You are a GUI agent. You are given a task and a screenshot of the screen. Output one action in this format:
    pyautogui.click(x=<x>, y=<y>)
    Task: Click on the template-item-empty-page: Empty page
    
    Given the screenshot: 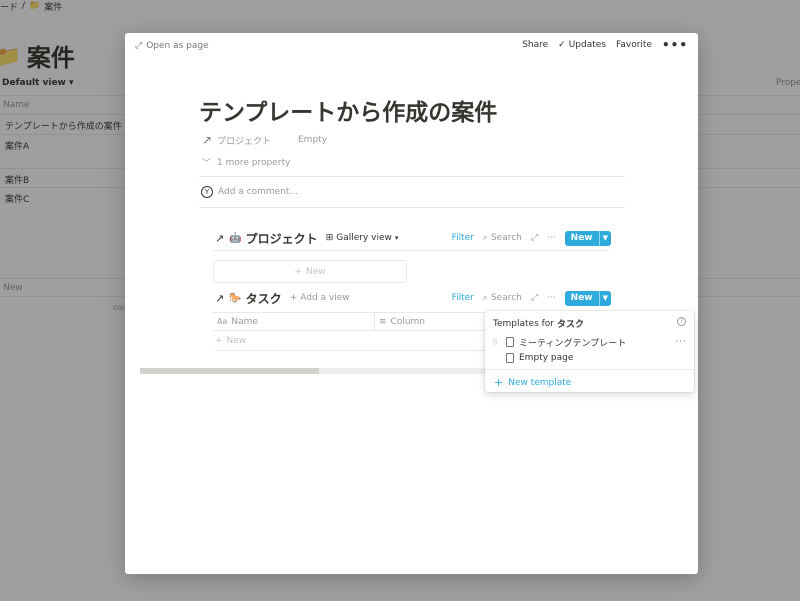 What is the action you would take?
    pyautogui.click(x=589, y=358)
    